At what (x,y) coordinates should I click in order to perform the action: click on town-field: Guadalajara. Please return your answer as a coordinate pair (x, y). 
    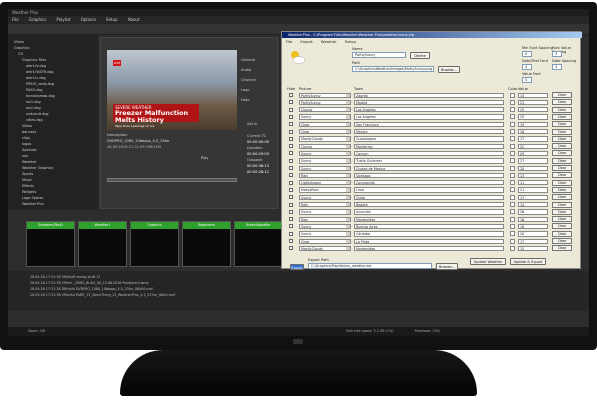
    Looking at the image, I should click on (429, 139).